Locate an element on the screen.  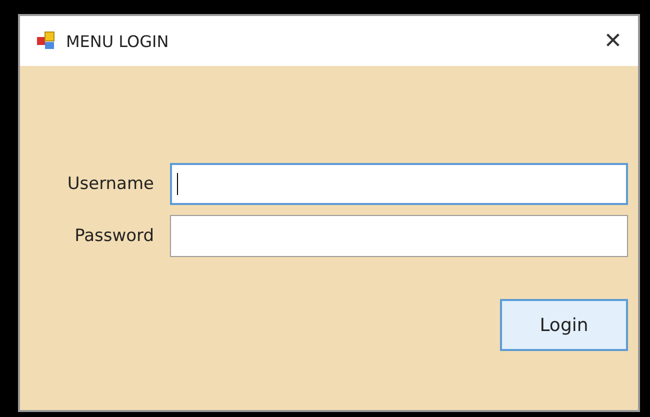
close-button: ✕ is located at coordinates (613, 41).